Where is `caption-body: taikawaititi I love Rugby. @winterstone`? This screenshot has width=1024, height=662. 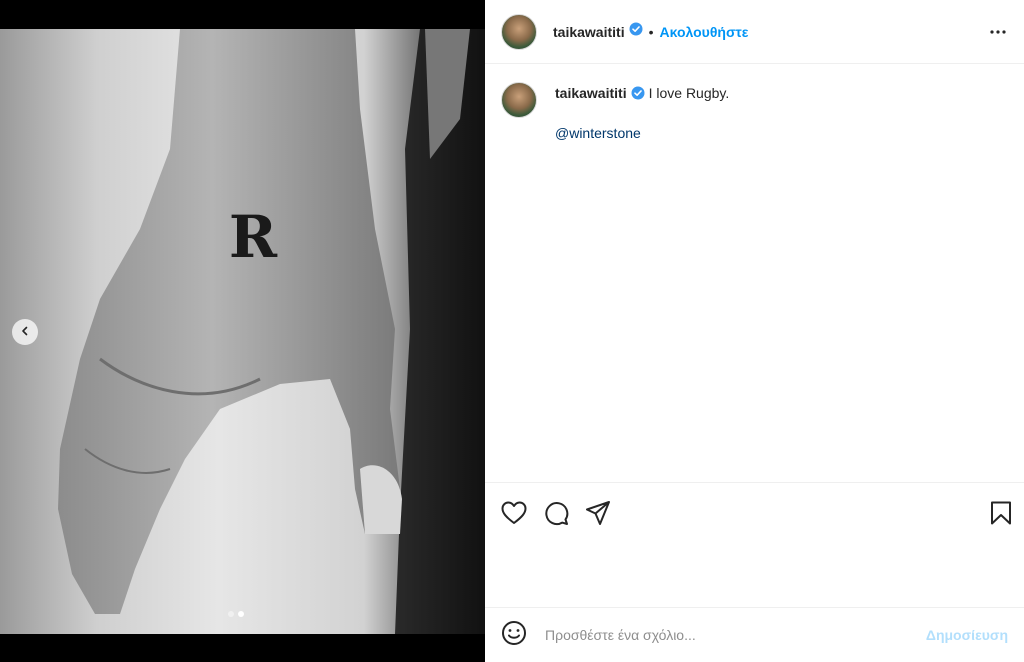
caption-body: taikawaititi I love Rugby. @winterstone is located at coordinates (642, 112).